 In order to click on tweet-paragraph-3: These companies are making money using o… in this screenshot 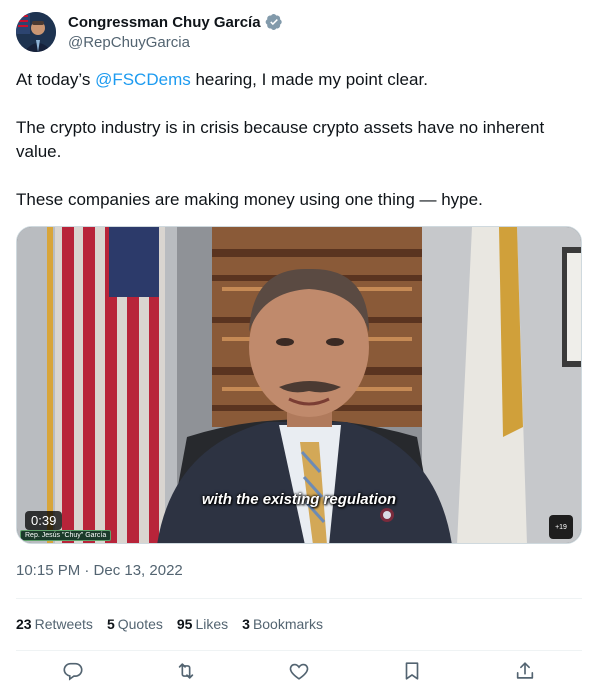, I will do `click(249, 199)`.